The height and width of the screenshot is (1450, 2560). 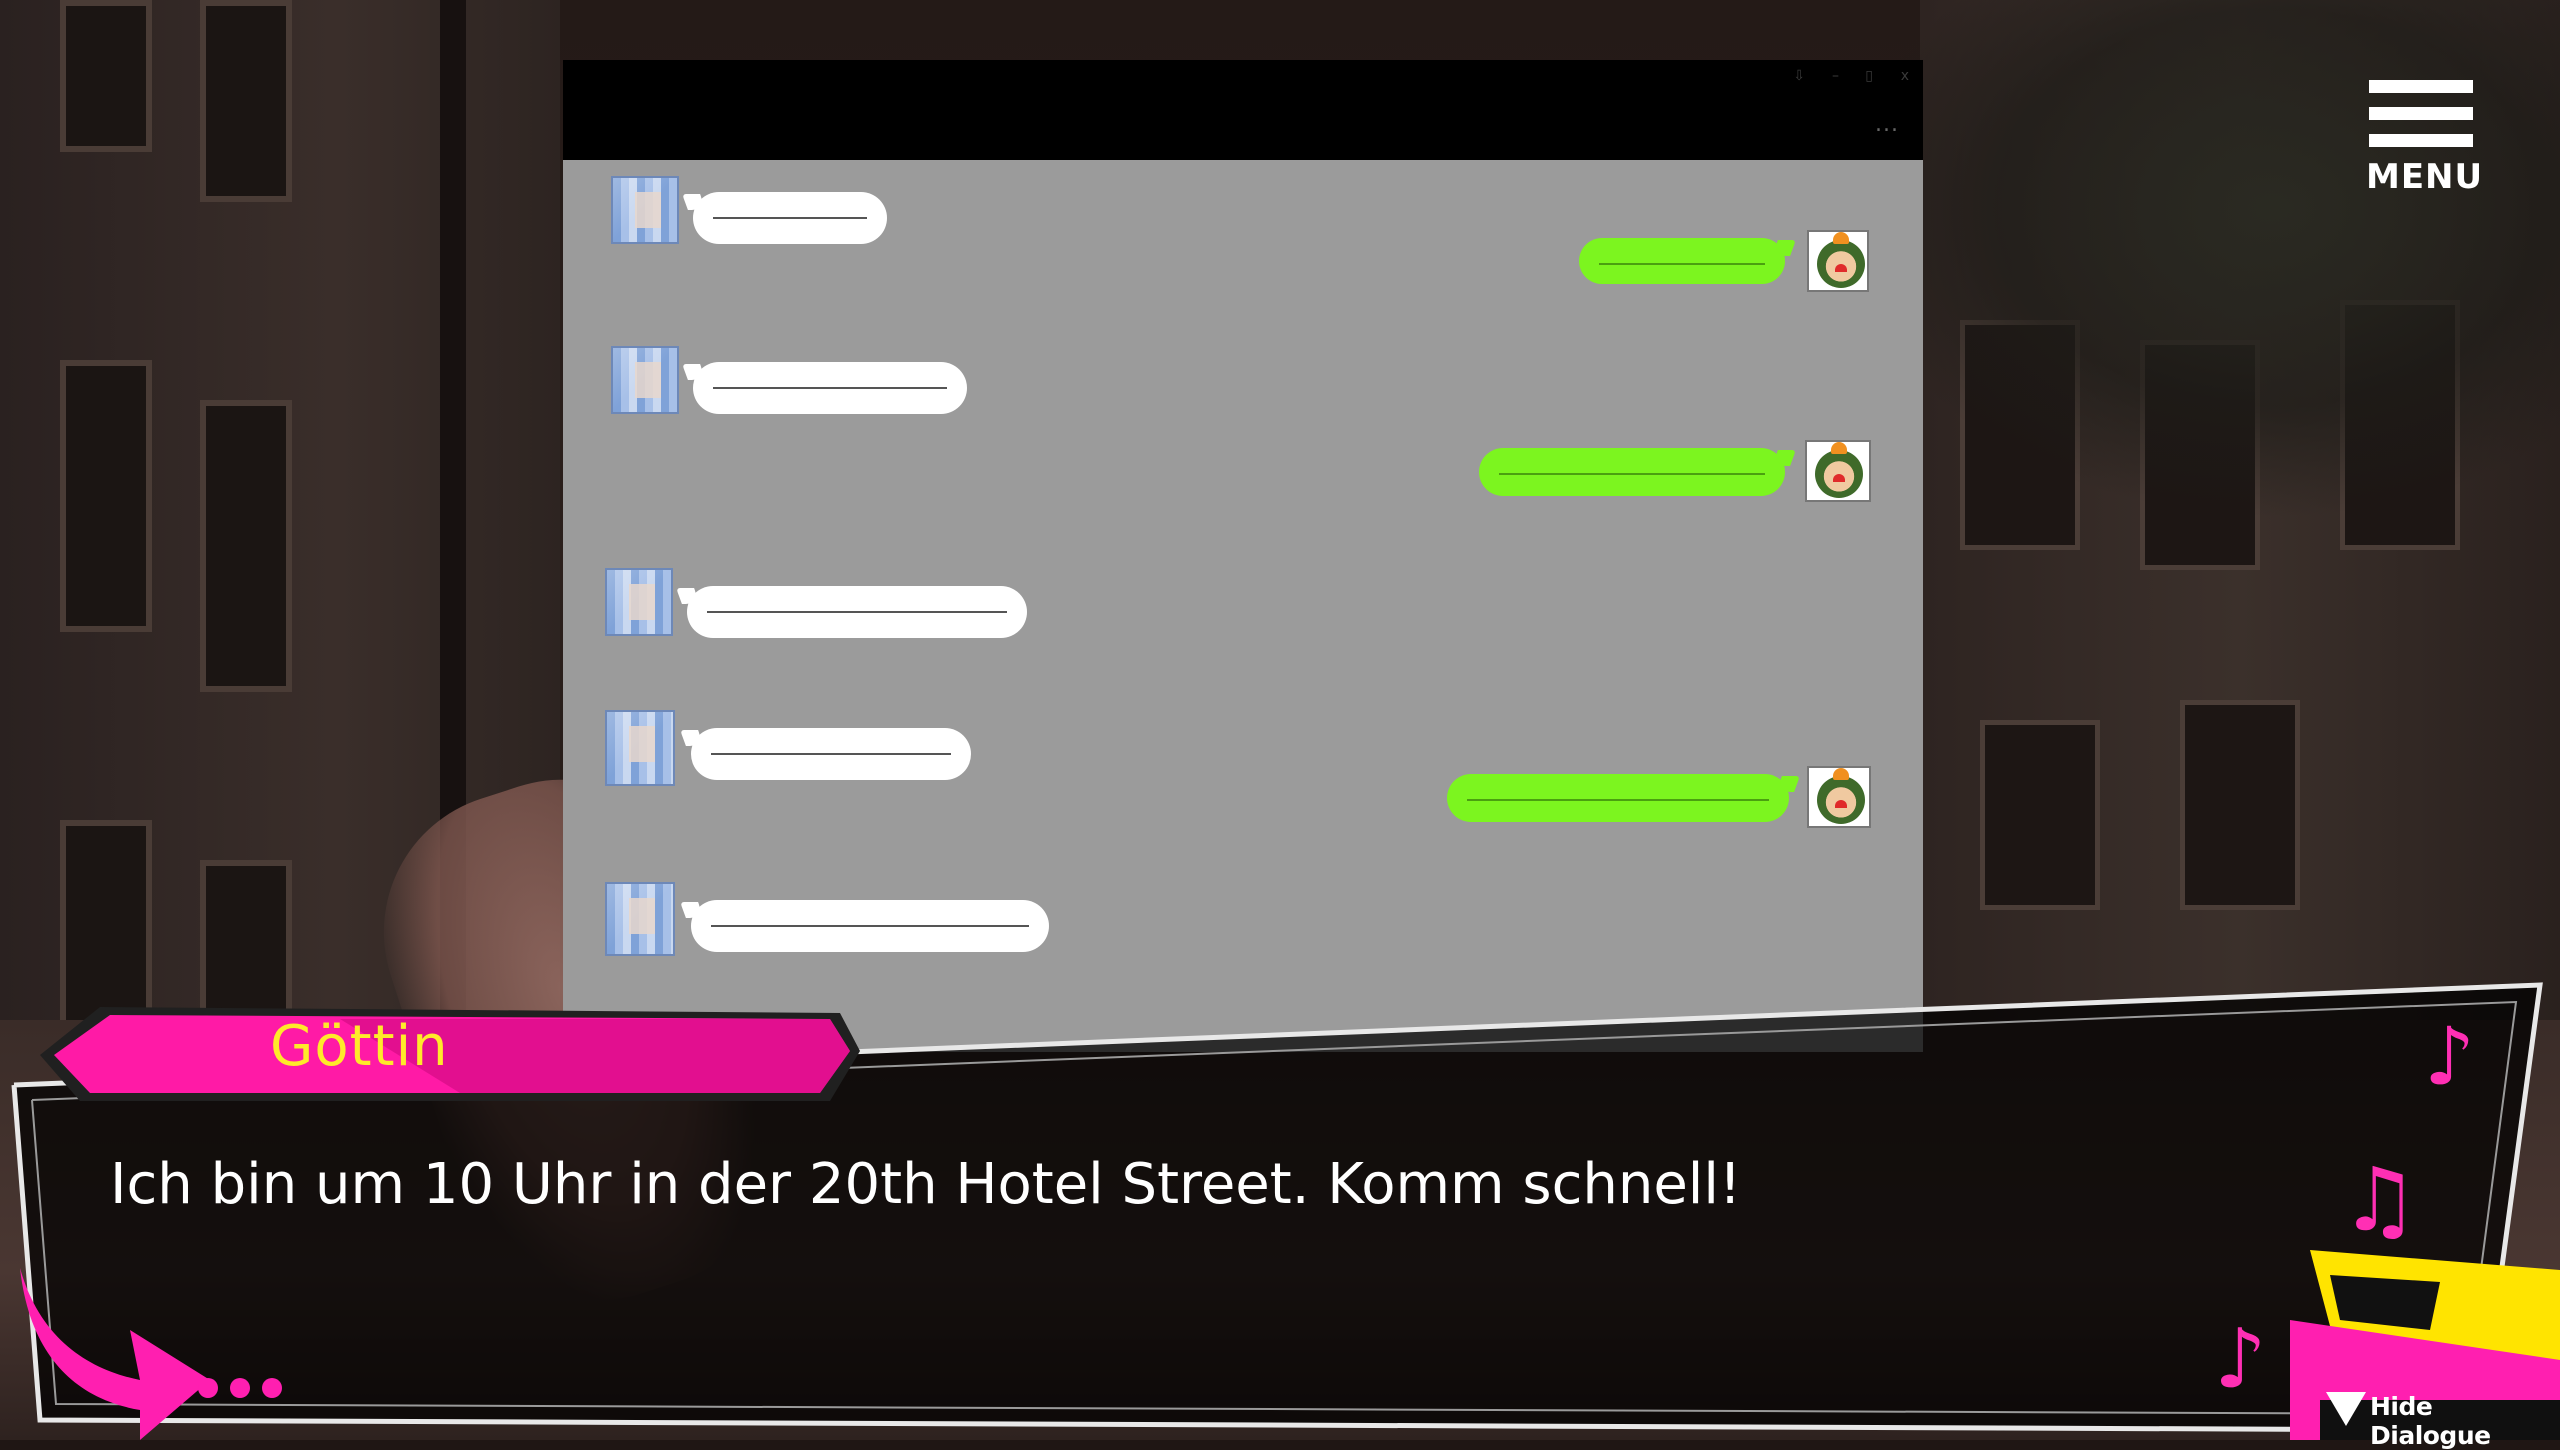 What do you see at coordinates (2346, 1409) in the screenshot?
I see `triangle-down-icon` at bounding box center [2346, 1409].